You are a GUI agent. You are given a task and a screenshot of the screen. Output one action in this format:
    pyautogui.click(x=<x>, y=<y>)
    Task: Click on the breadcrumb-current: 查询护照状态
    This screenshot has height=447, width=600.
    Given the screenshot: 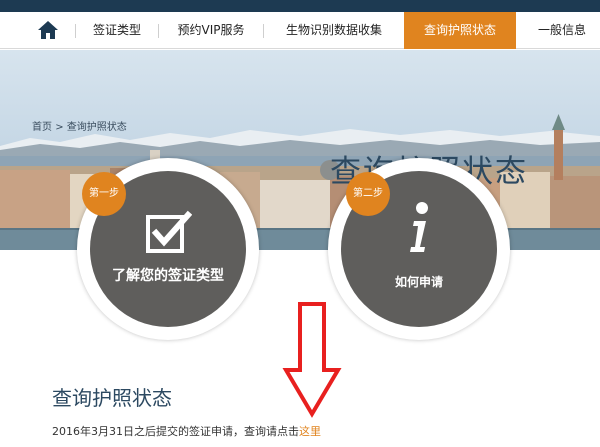 What is the action you would take?
    pyautogui.click(x=96, y=127)
    